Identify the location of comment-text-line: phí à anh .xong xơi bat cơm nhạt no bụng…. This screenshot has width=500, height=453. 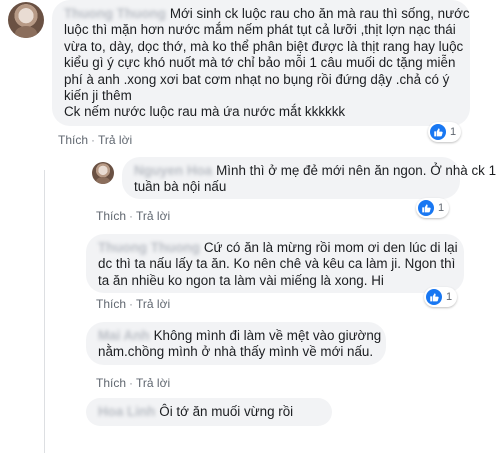
(257, 79).